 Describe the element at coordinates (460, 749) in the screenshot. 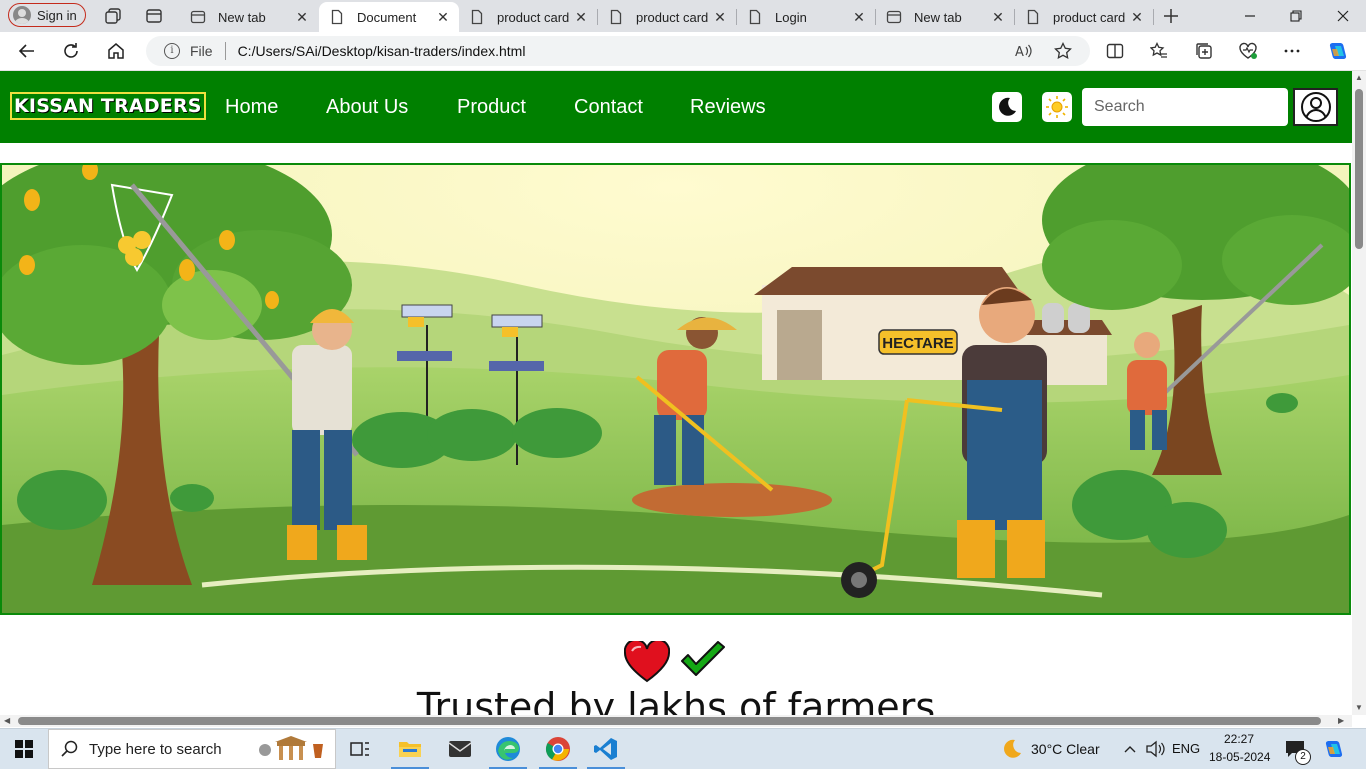

I see `mail-icon` at that location.